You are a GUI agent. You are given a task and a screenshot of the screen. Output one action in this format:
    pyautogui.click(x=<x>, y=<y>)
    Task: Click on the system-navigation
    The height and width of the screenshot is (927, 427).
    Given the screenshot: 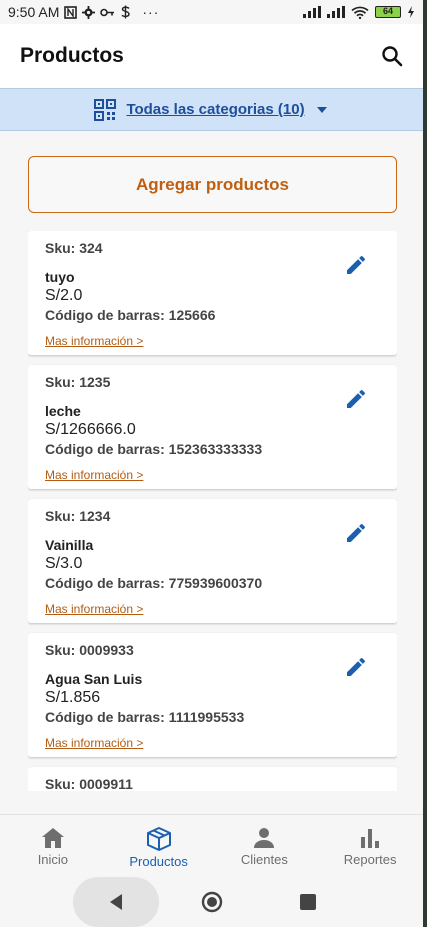 What is the action you would take?
    pyautogui.click(x=211, y=900)
    